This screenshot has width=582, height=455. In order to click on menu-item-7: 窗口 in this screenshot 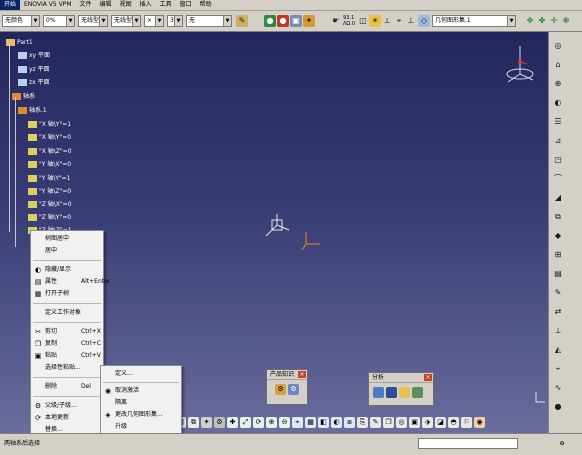, I will do `click(186, 5)`.